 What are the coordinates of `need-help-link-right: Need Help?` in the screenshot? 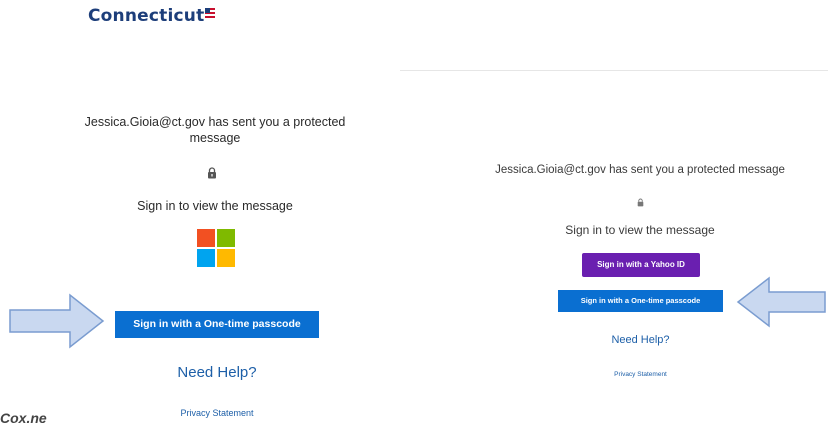 It's located at (640, 340).